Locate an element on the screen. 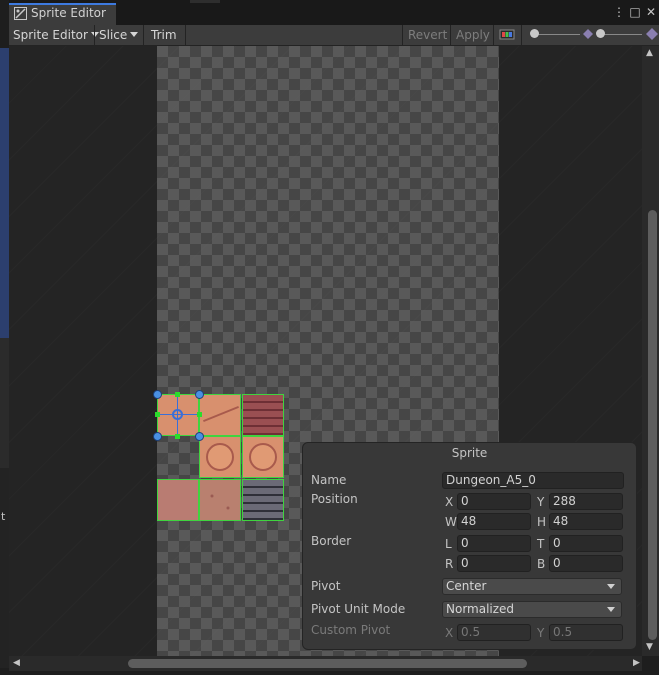 The image size is (659, 675). position-h-field: 48 is located at coordinates (586, 521).